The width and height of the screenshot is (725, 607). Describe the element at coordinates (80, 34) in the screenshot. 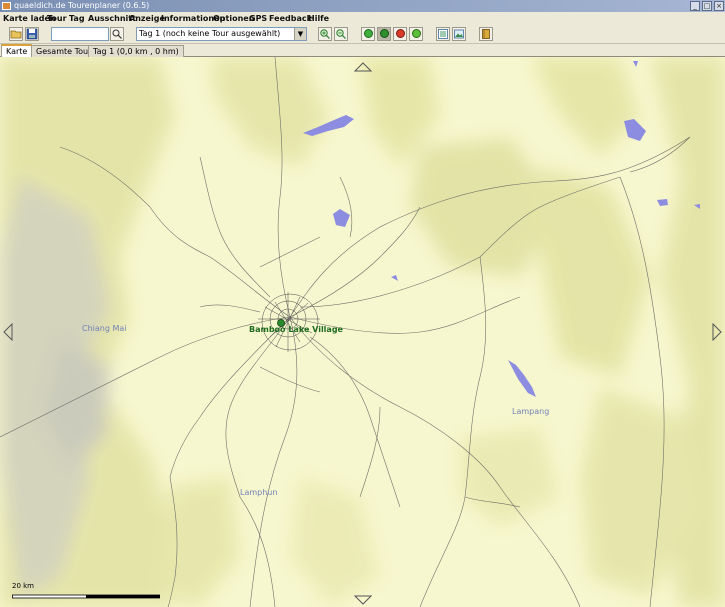

I see `location-search-input` at that location.